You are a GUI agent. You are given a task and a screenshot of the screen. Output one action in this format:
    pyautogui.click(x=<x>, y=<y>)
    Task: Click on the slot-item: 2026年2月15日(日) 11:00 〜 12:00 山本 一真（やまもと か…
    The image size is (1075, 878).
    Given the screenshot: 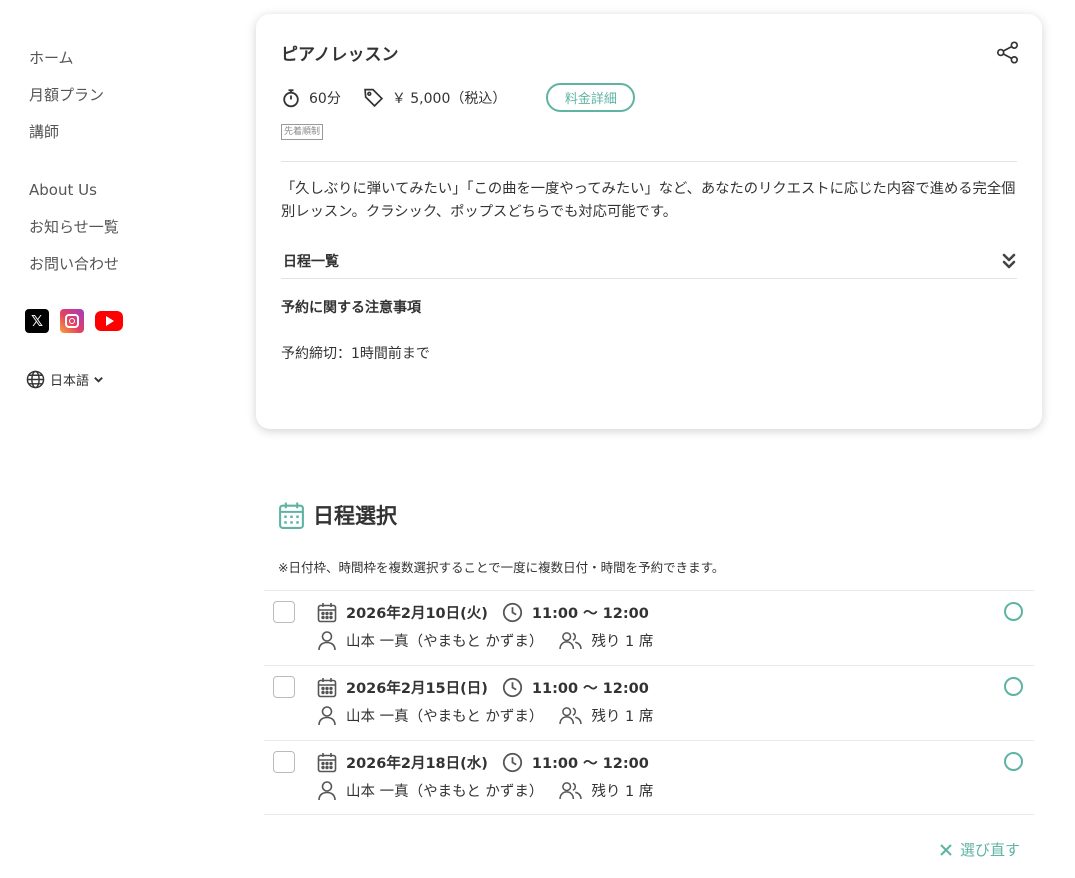 What is the action you would take?
    pyautogui.click(x=649, y=702)
    